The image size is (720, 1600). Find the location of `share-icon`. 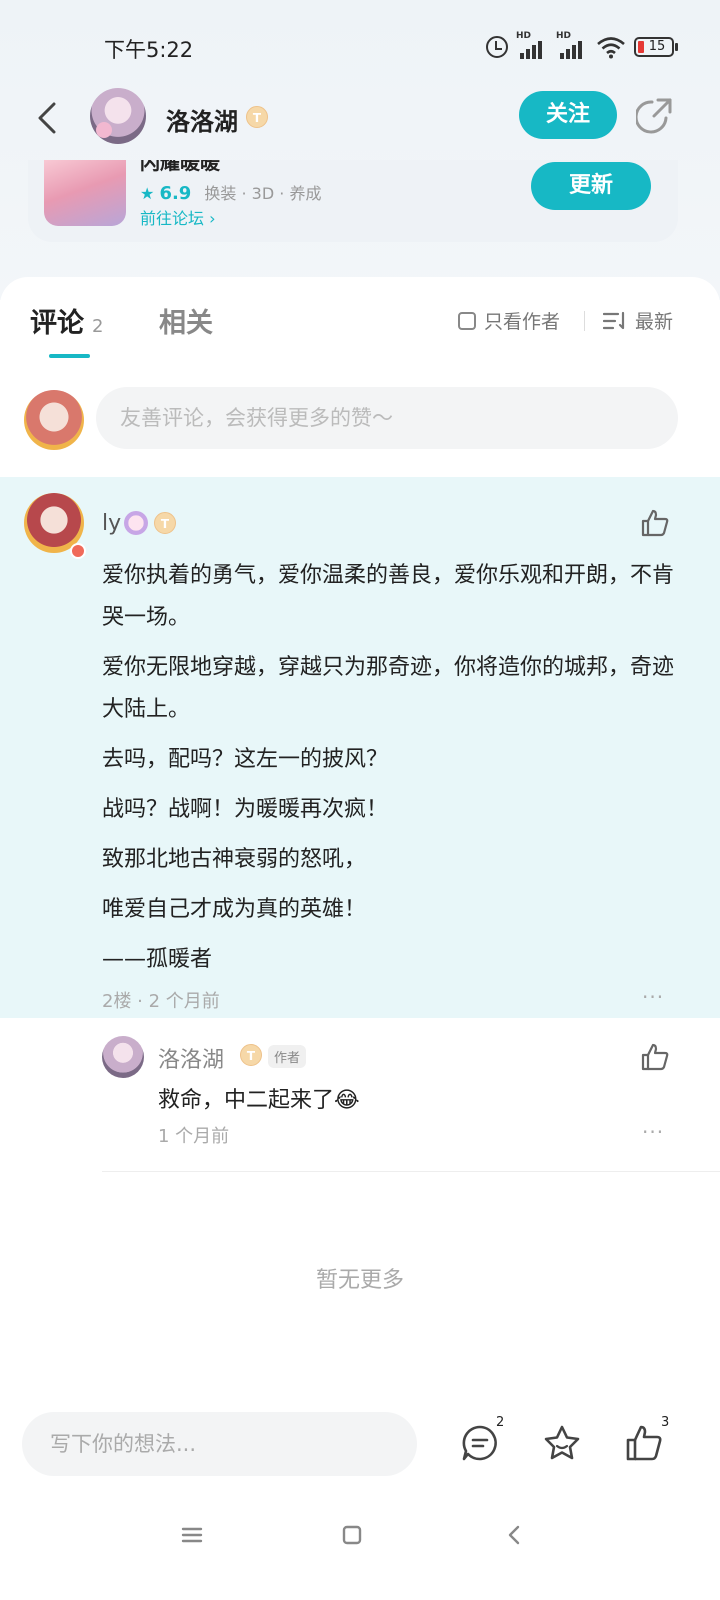

share-icon is located at coordinates (655, 115).